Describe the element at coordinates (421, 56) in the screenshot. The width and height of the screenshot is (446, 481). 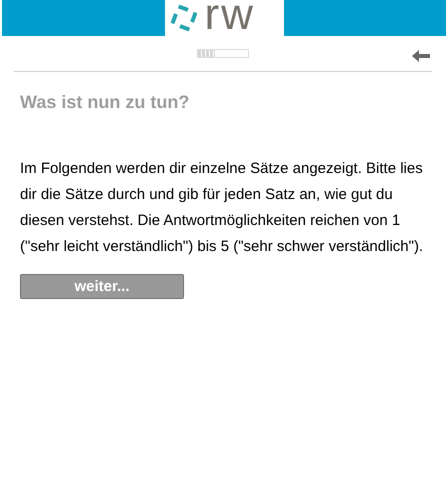
I see `back-arrow-icon` at that location.